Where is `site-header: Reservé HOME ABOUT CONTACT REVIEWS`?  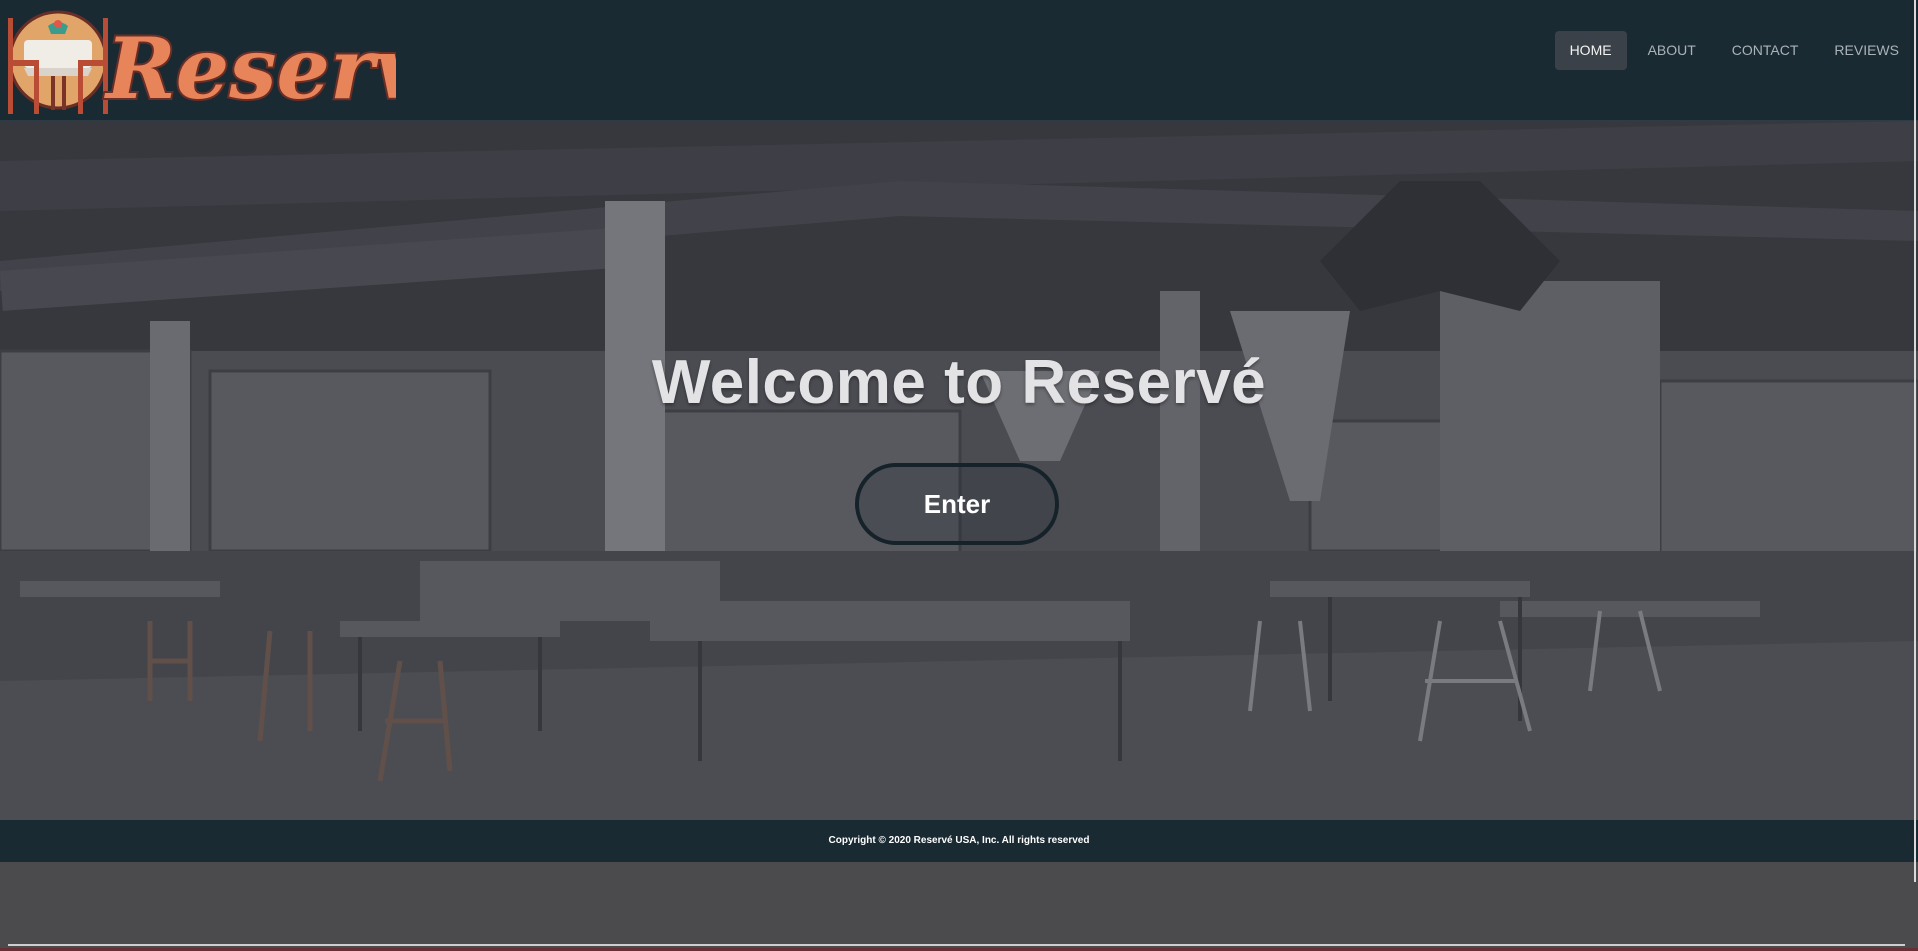
site-header: Reservé HOME ABOUT CONTACT REVIEWS is located at coordinates (959, 60).